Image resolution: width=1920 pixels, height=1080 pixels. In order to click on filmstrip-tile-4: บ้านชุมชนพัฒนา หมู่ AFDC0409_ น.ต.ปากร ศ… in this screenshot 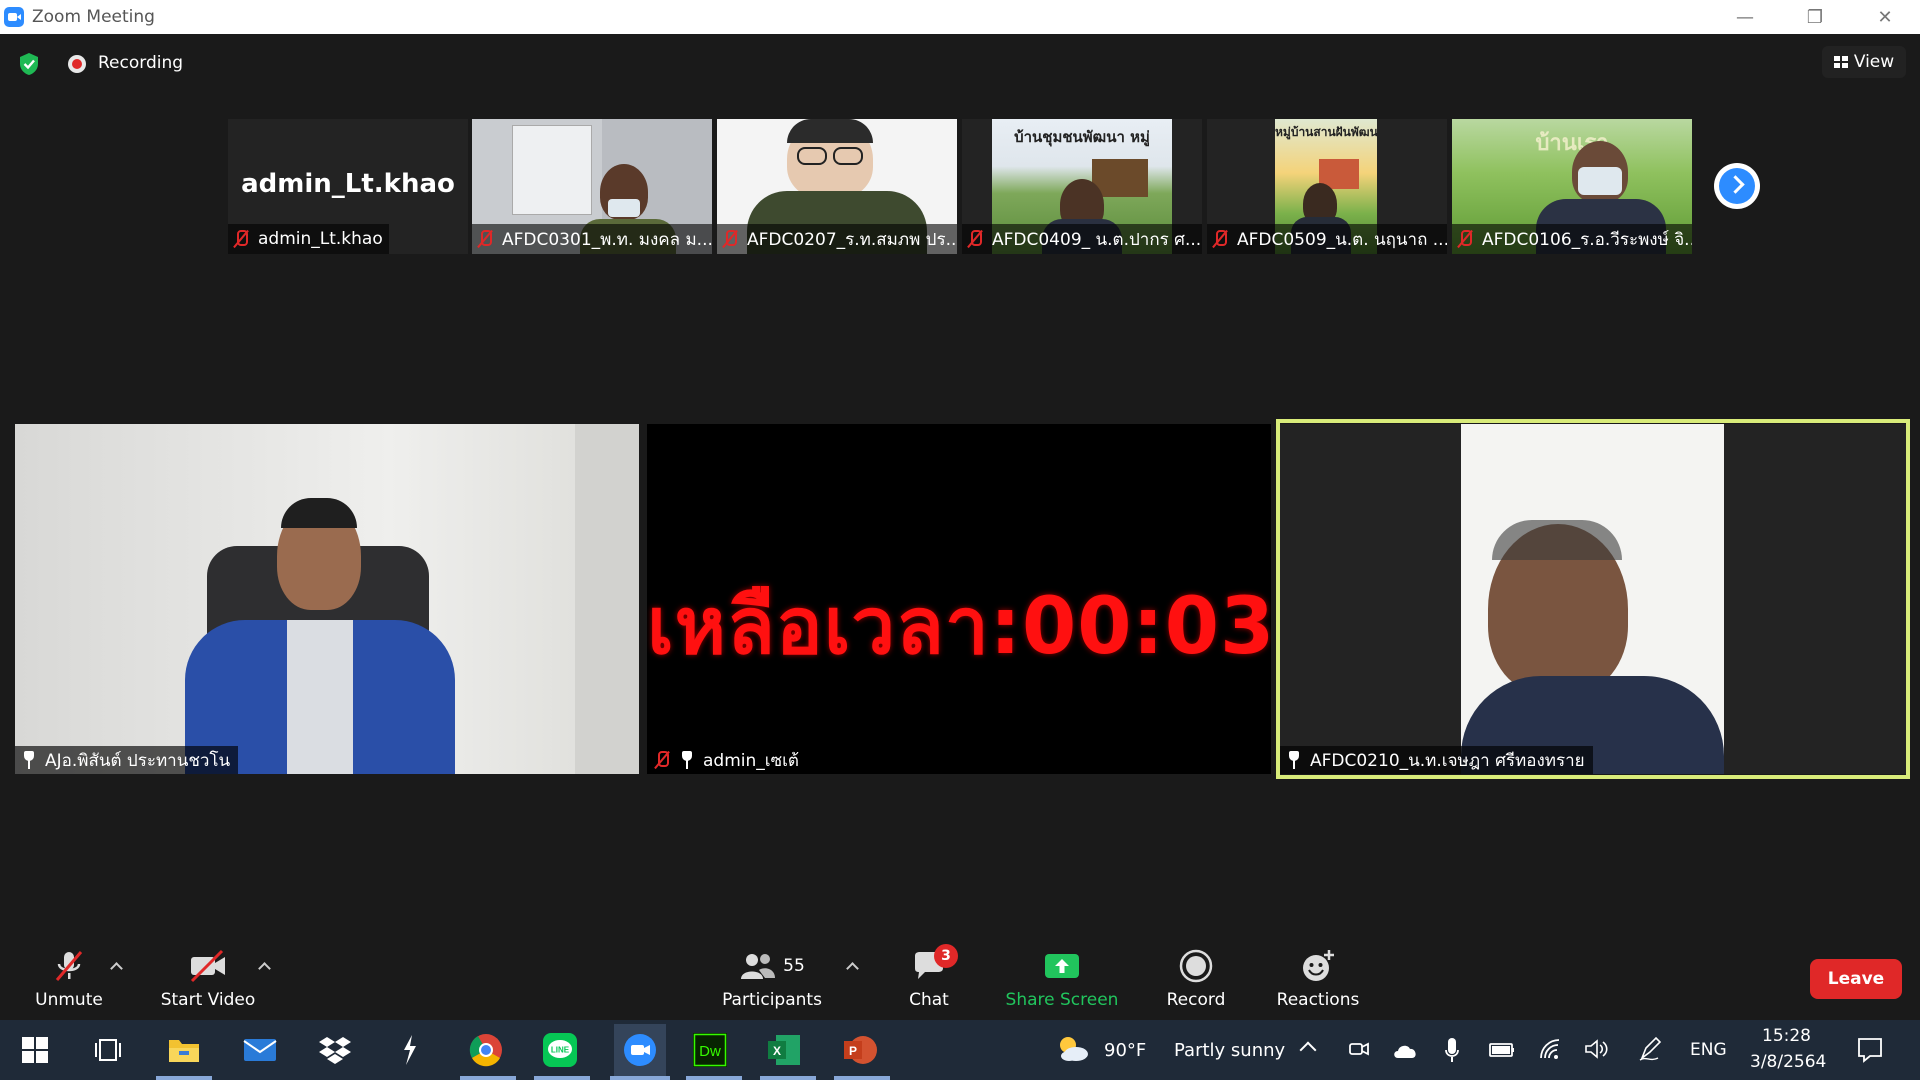, I will do `click(1082, 186)`.